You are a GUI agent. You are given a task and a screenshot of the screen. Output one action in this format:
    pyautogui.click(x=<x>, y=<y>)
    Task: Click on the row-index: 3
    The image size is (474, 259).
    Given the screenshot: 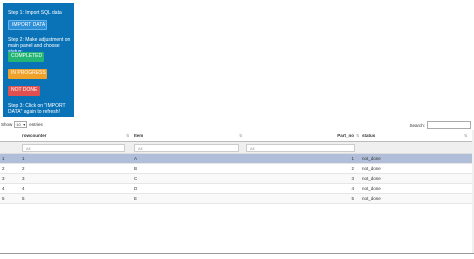 What is the action you would take?
    pyautogui.click(x=3, y=178)
    